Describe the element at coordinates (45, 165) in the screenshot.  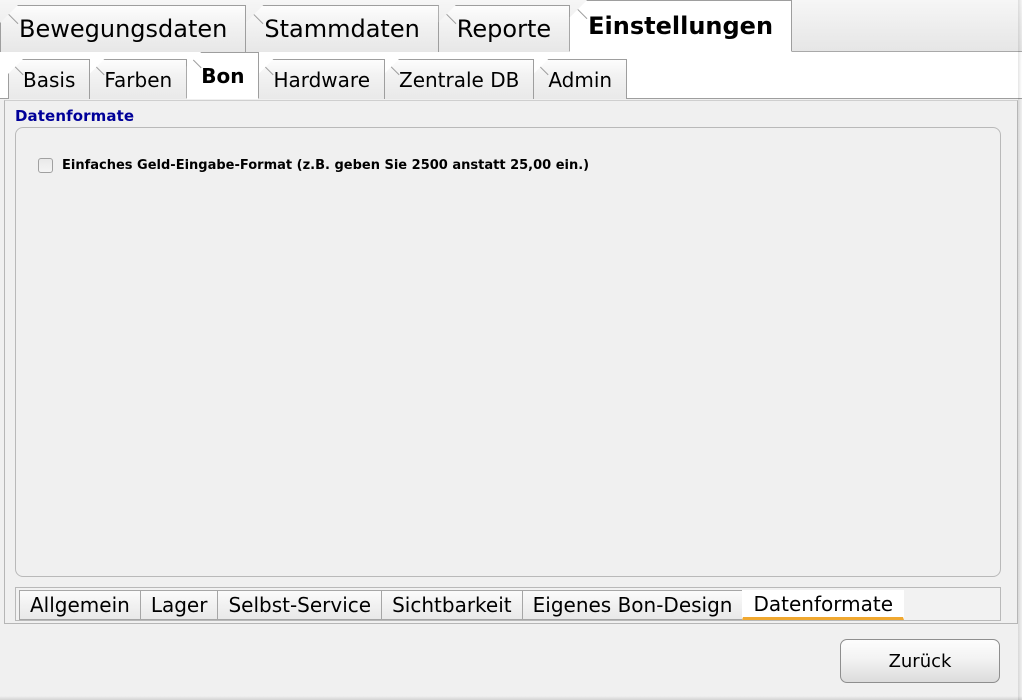
I see `simple-money-input-format-checkbox` at that location.